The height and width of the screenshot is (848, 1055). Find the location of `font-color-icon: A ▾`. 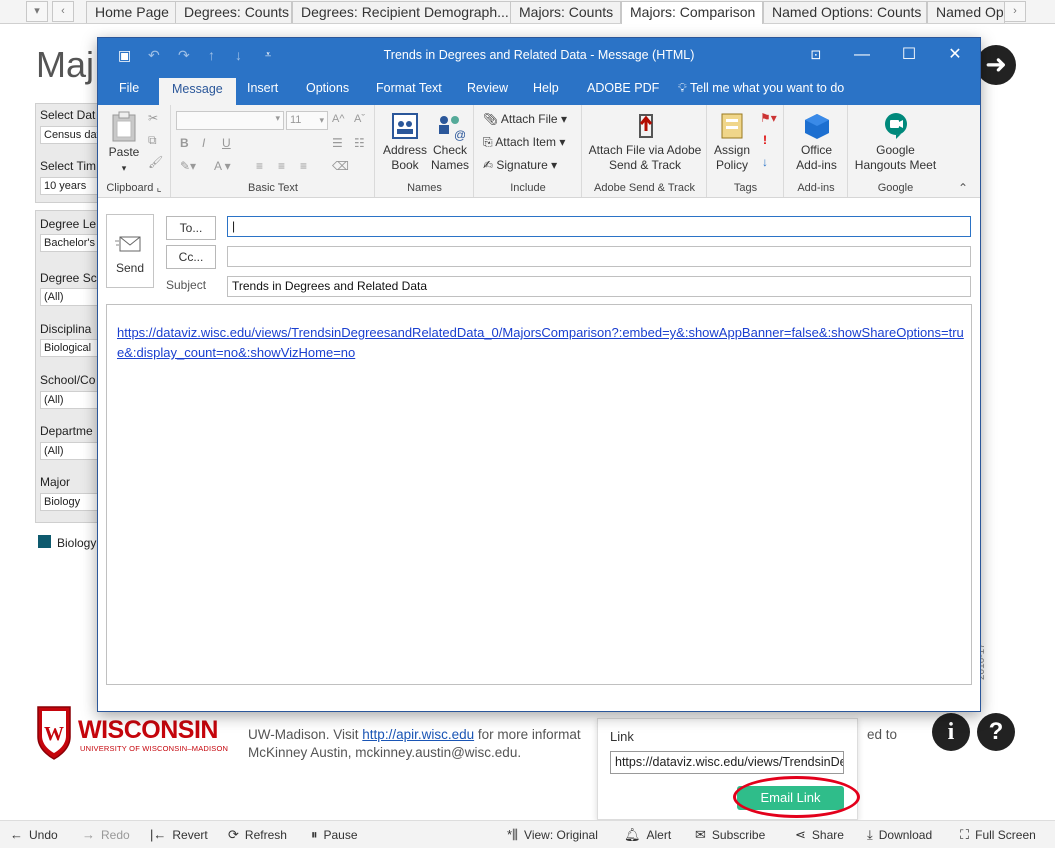

font-color-icon: A ▾ is located at coordinates (222, 166).